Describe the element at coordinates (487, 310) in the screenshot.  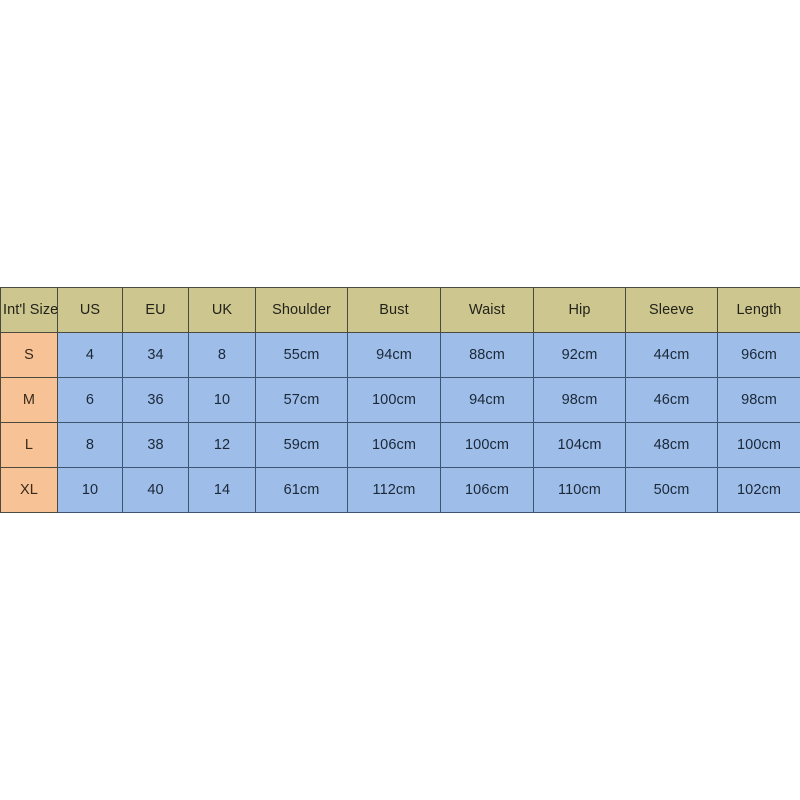
I see `column-header-waist: Waist` at that location.